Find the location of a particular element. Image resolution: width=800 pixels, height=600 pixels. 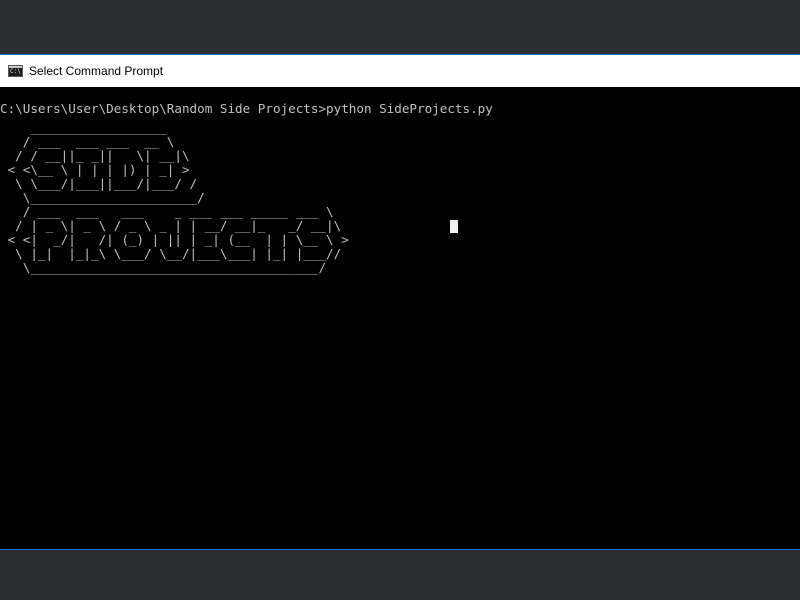

window-title: Select Command Prompt is located at coordinates (96, 71).